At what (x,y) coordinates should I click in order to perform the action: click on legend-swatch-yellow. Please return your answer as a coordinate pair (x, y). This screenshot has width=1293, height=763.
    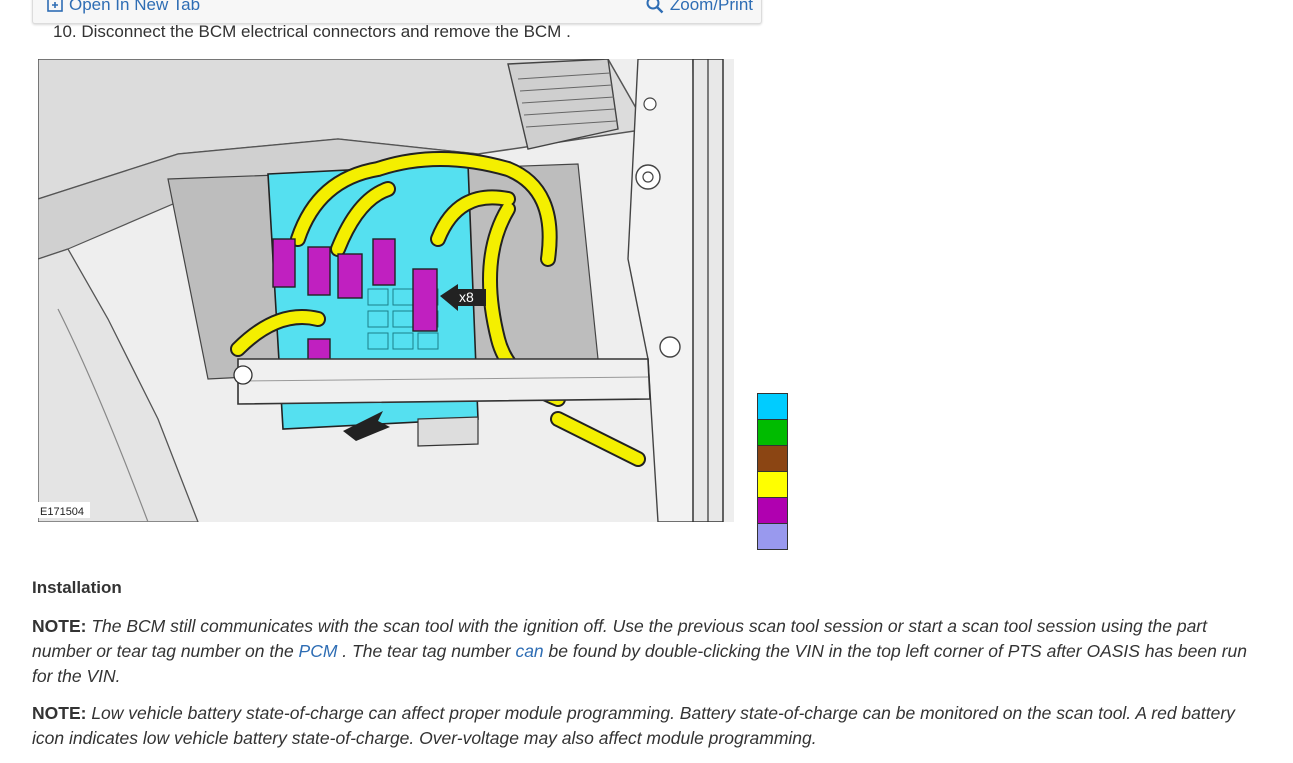
    Looking at the image, I should click on (772, 484).